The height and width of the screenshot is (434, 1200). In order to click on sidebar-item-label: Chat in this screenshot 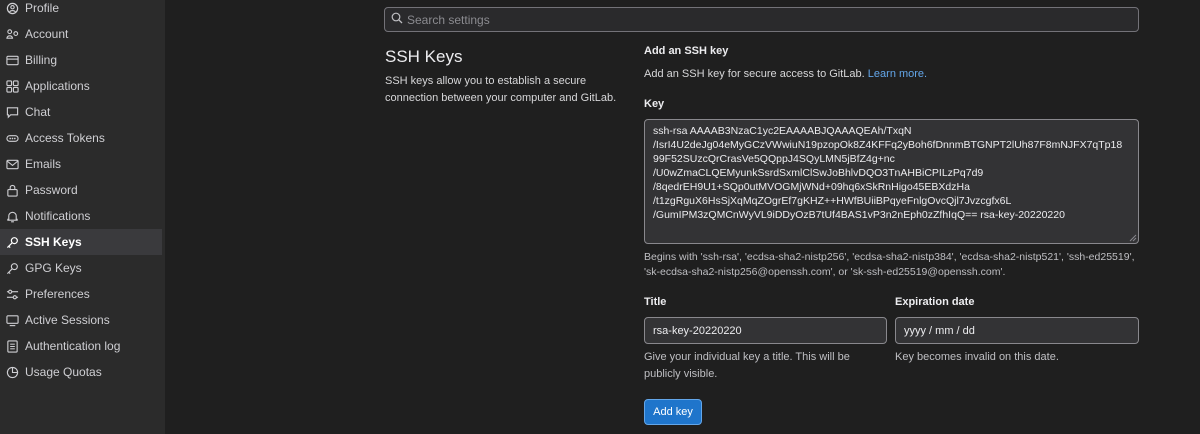, I will do `click(38, 112)`.